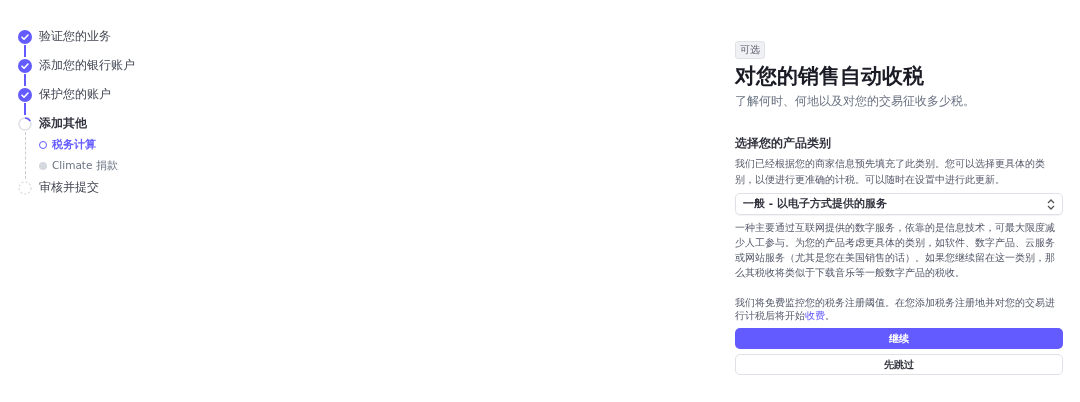  What do you see at coordinates (815, 315) in the screenshot?
I see `fee-link: 收费` at bounding box center [815, 315].